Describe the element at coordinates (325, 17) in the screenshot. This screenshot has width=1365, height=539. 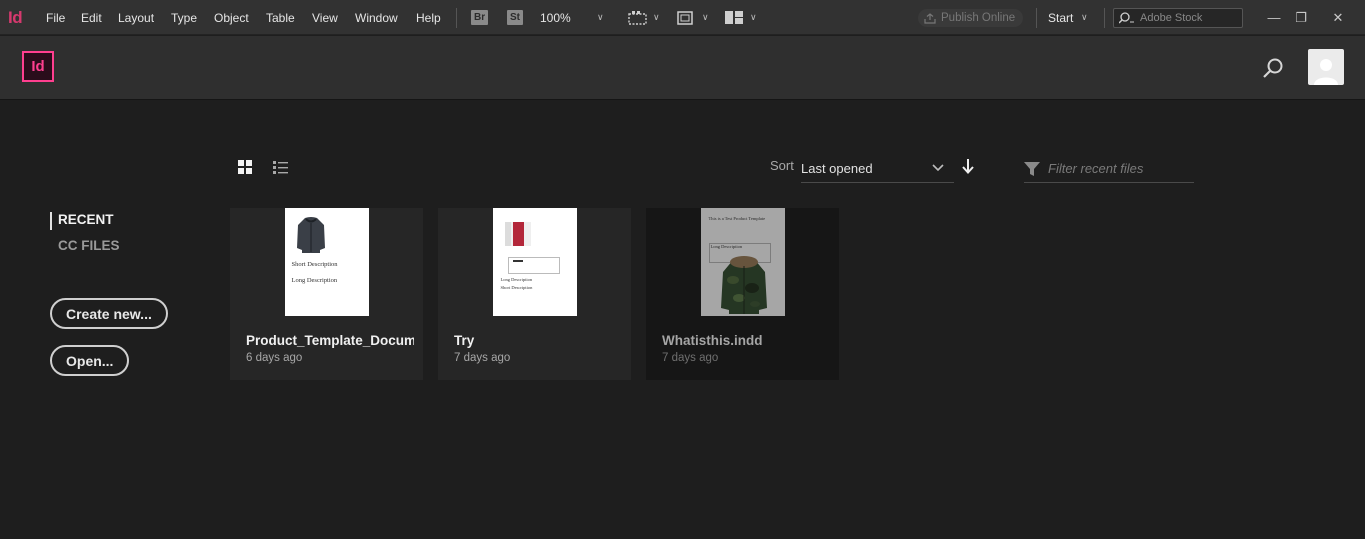
I see `menu-view: View` at that location.